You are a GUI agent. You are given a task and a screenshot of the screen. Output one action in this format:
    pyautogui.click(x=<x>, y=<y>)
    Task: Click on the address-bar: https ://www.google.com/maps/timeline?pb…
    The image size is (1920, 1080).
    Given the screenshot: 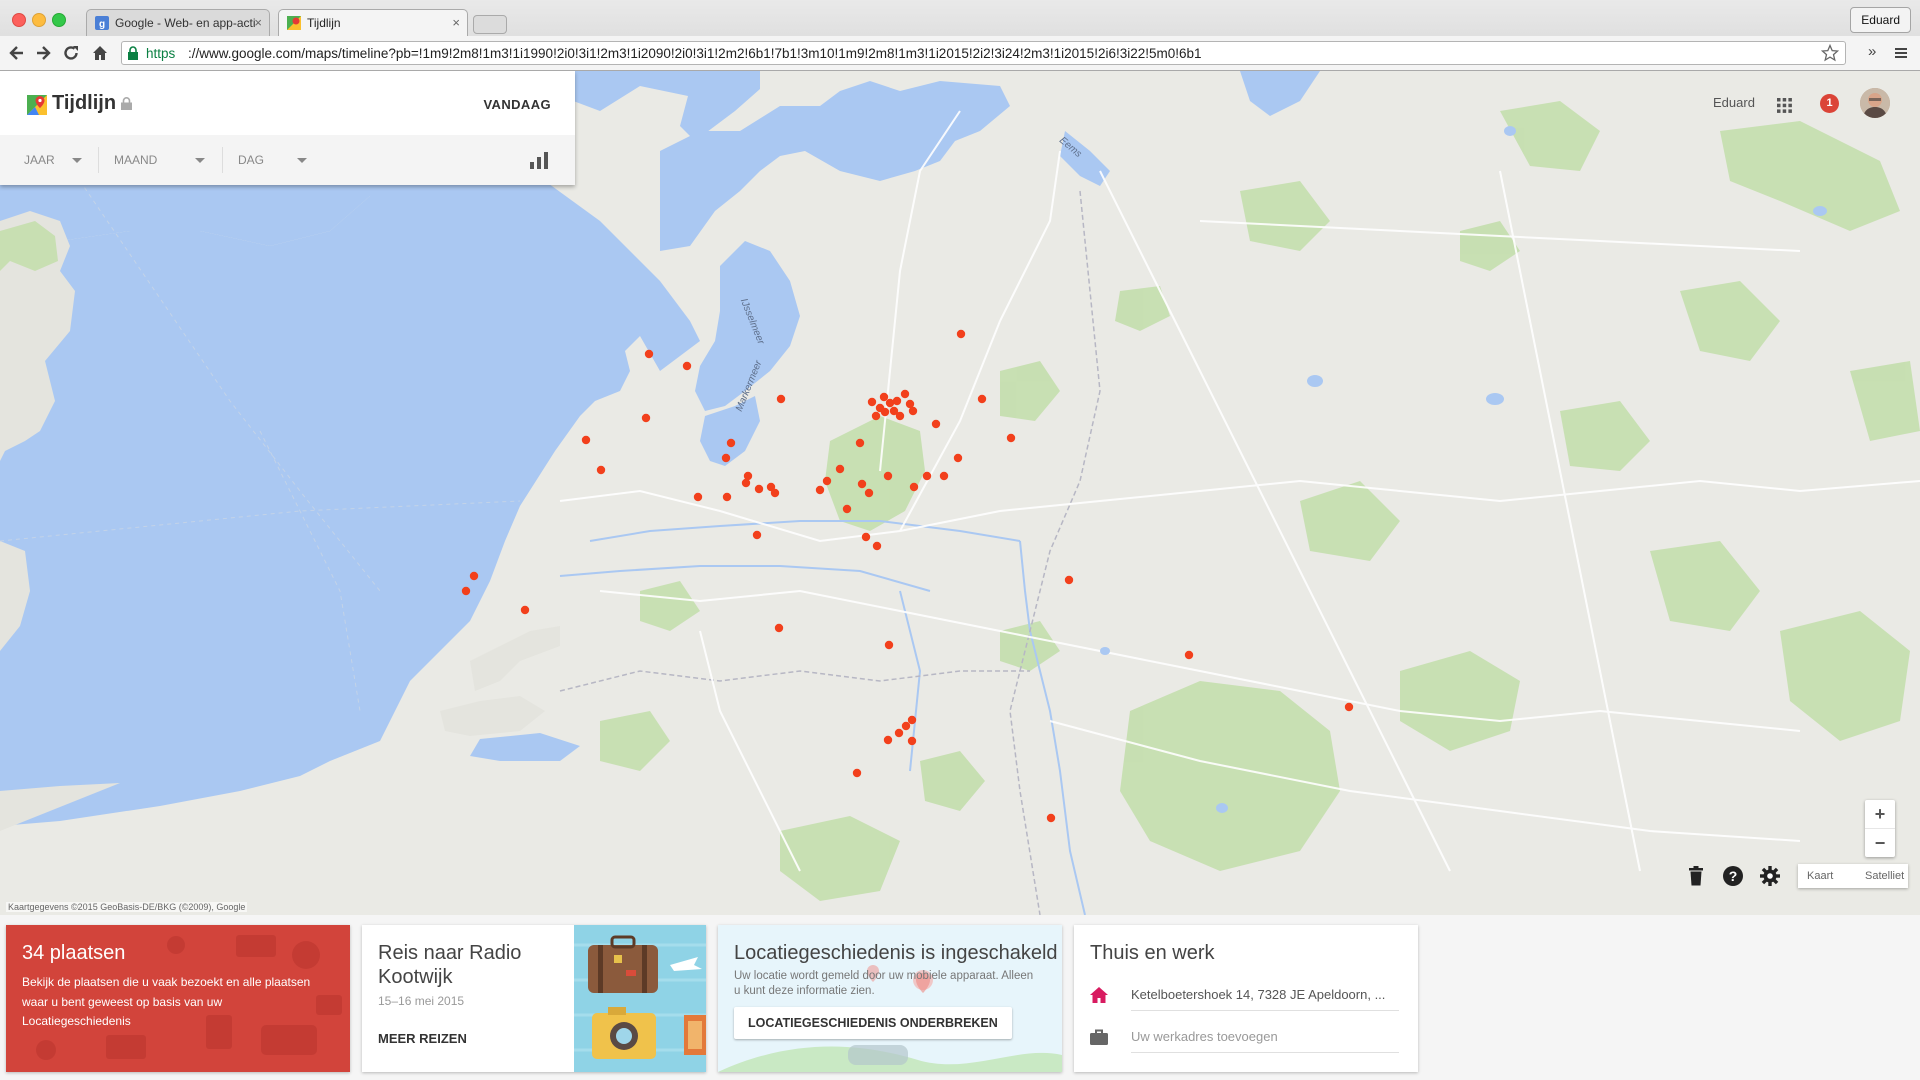 What is the action you would take?
    pyautogui.click(x=983, y=53)
    